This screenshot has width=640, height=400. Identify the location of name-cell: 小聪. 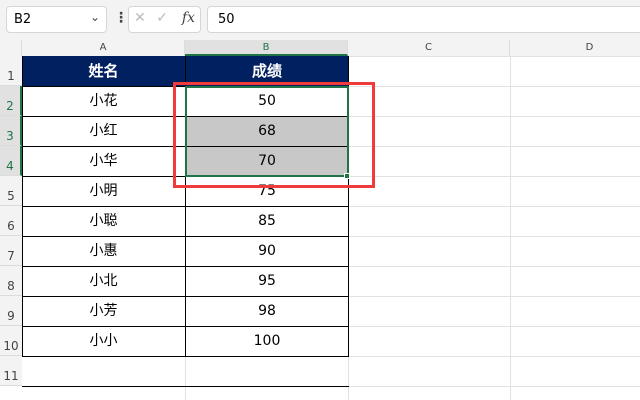
(103, 221).